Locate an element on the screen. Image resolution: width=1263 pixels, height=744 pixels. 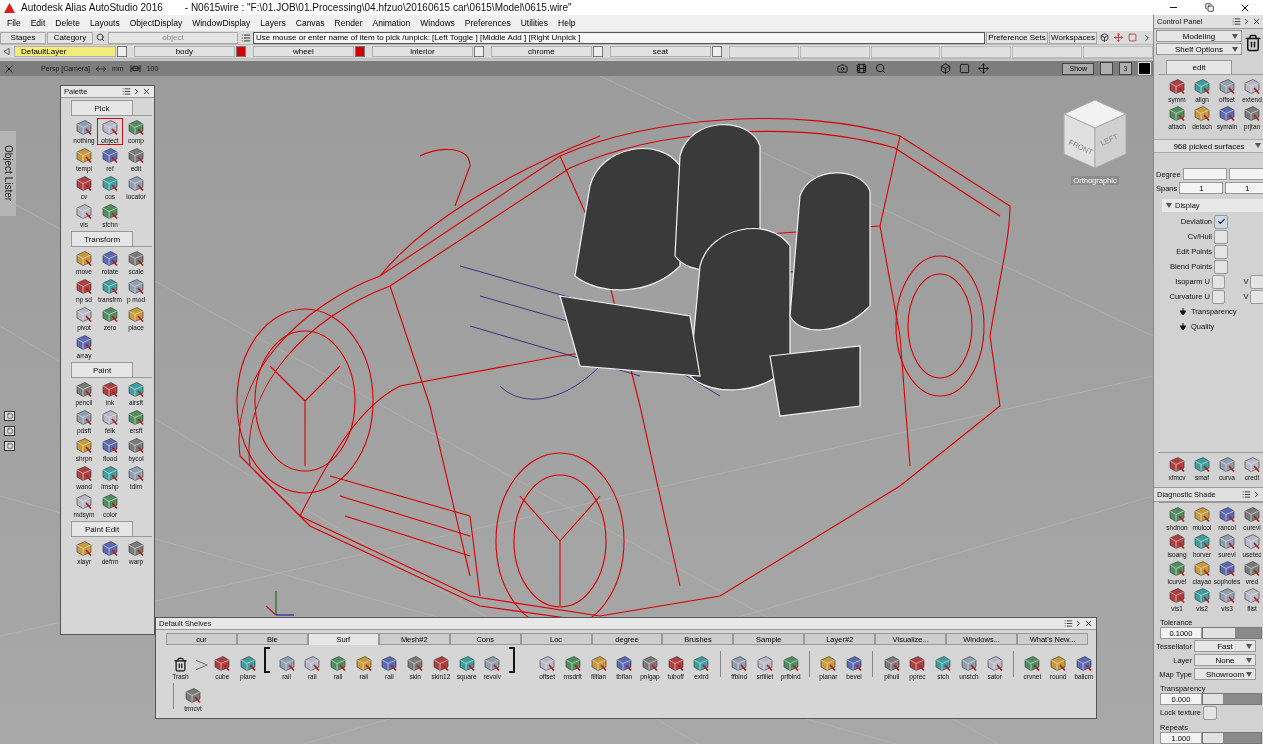
menu-item: Canvas is located at coordinates (310, 23).